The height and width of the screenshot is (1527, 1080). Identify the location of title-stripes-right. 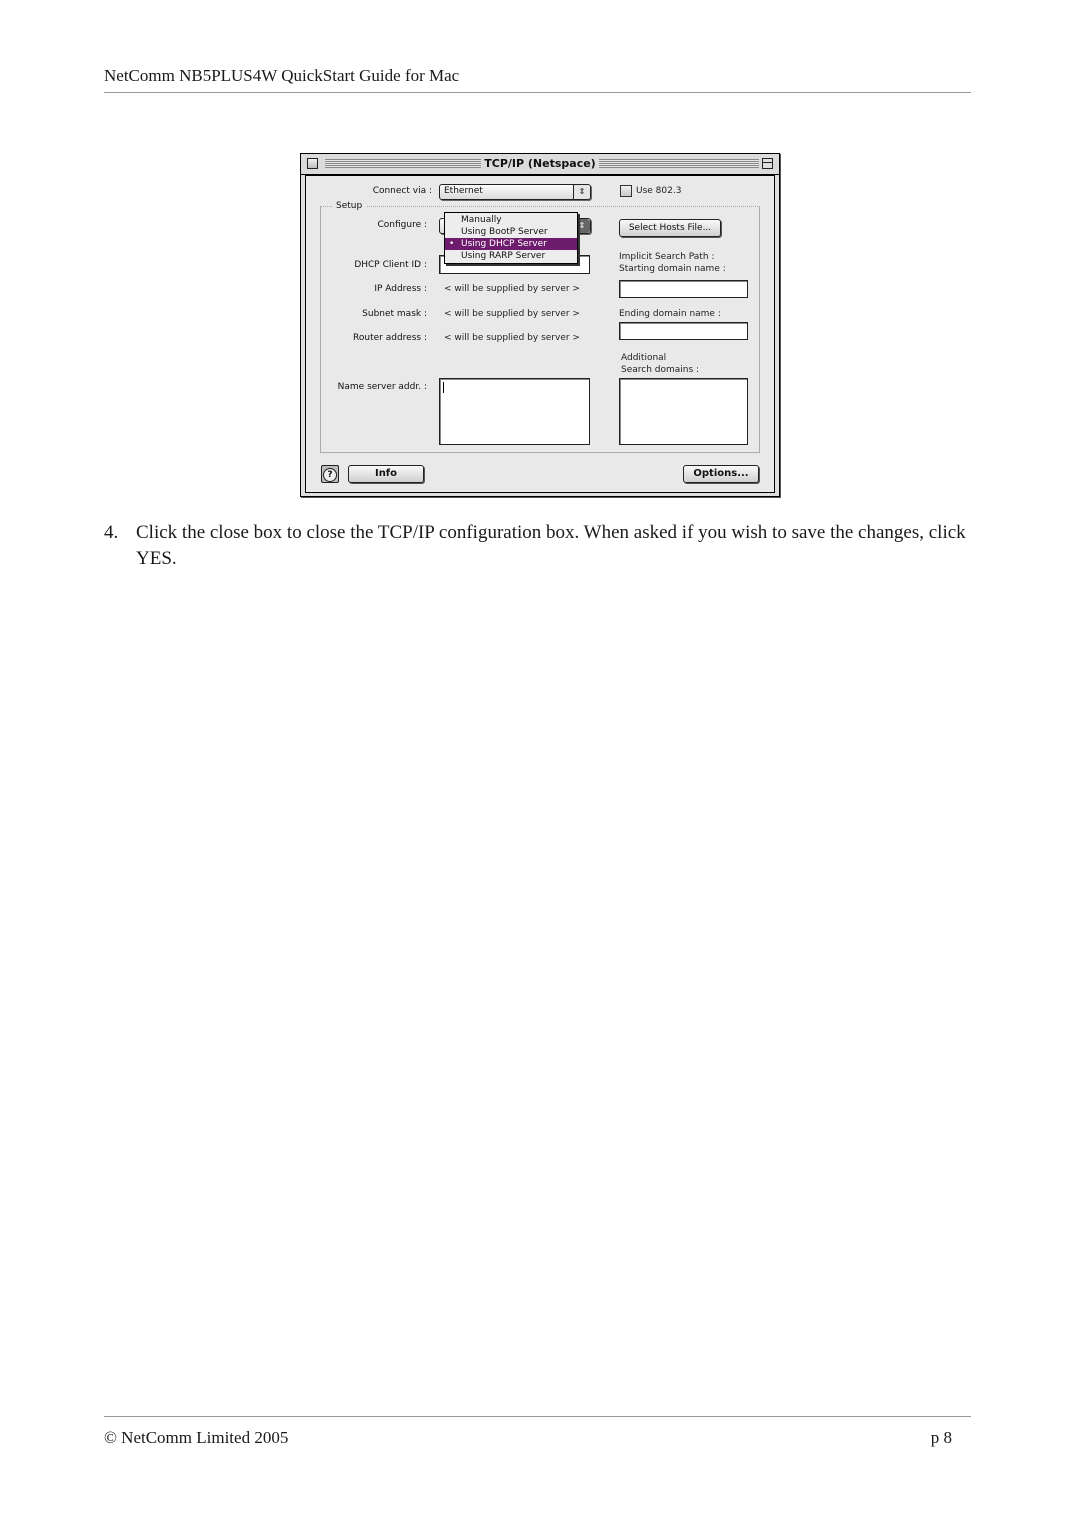
(679, 163).